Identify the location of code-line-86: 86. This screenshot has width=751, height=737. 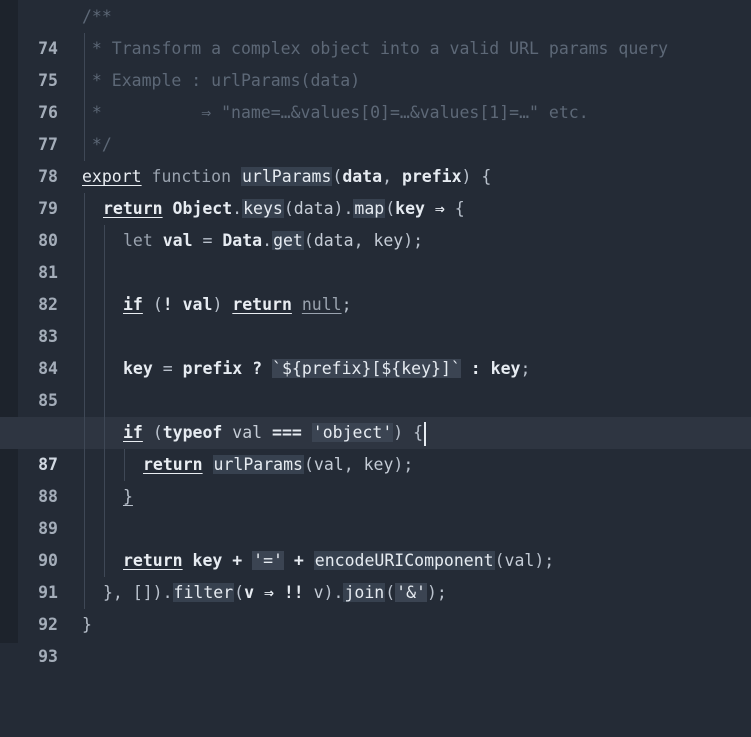
(375, 413).